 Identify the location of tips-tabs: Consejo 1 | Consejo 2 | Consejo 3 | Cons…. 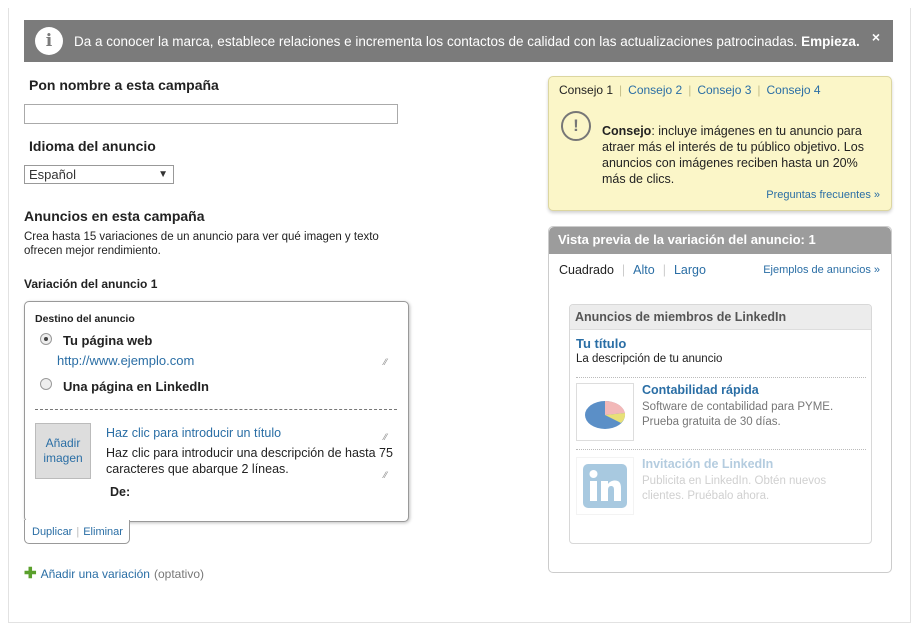
(690, 90).